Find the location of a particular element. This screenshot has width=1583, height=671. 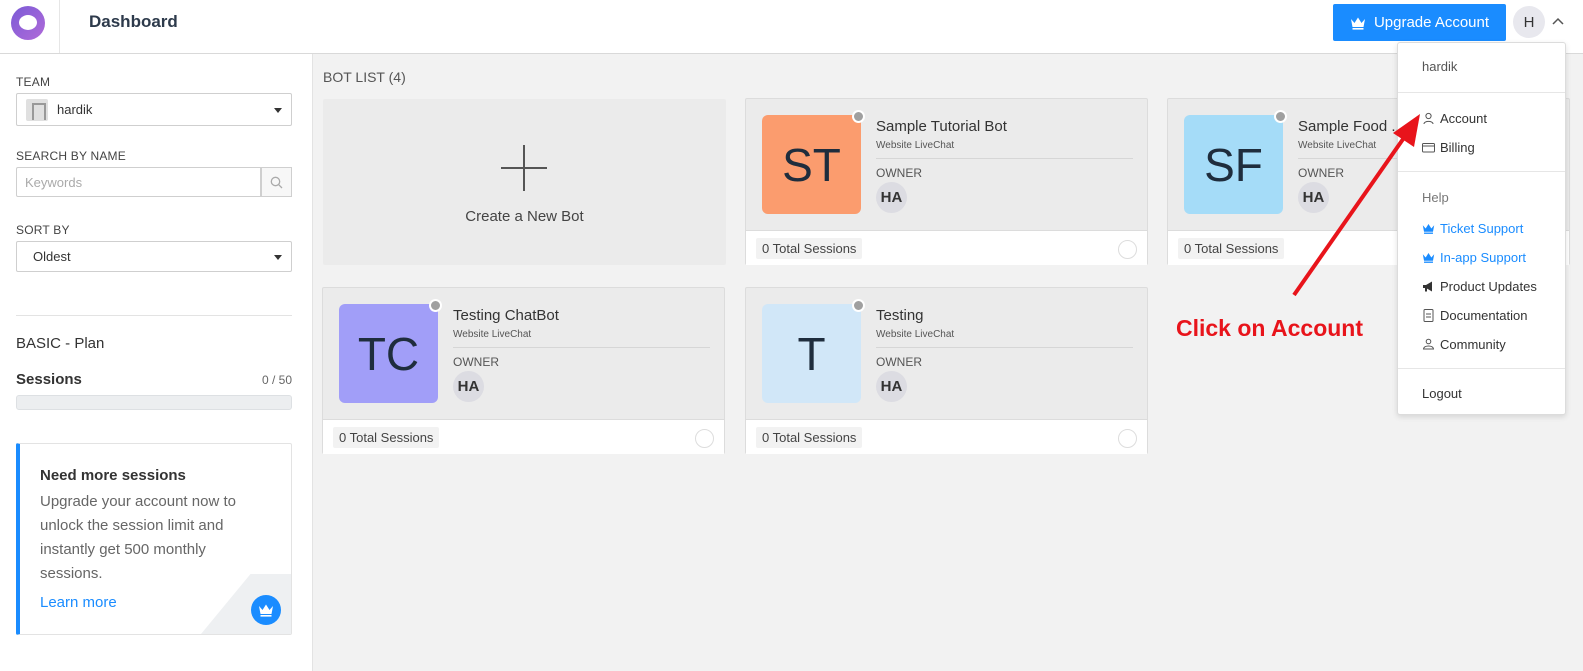

menu-item-label: Logout is located at coordinates (1442, 393).